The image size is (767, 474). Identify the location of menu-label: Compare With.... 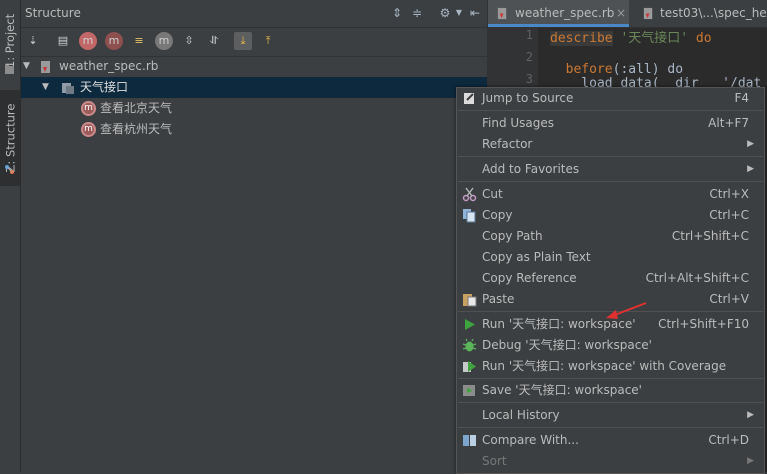
(530, 440).